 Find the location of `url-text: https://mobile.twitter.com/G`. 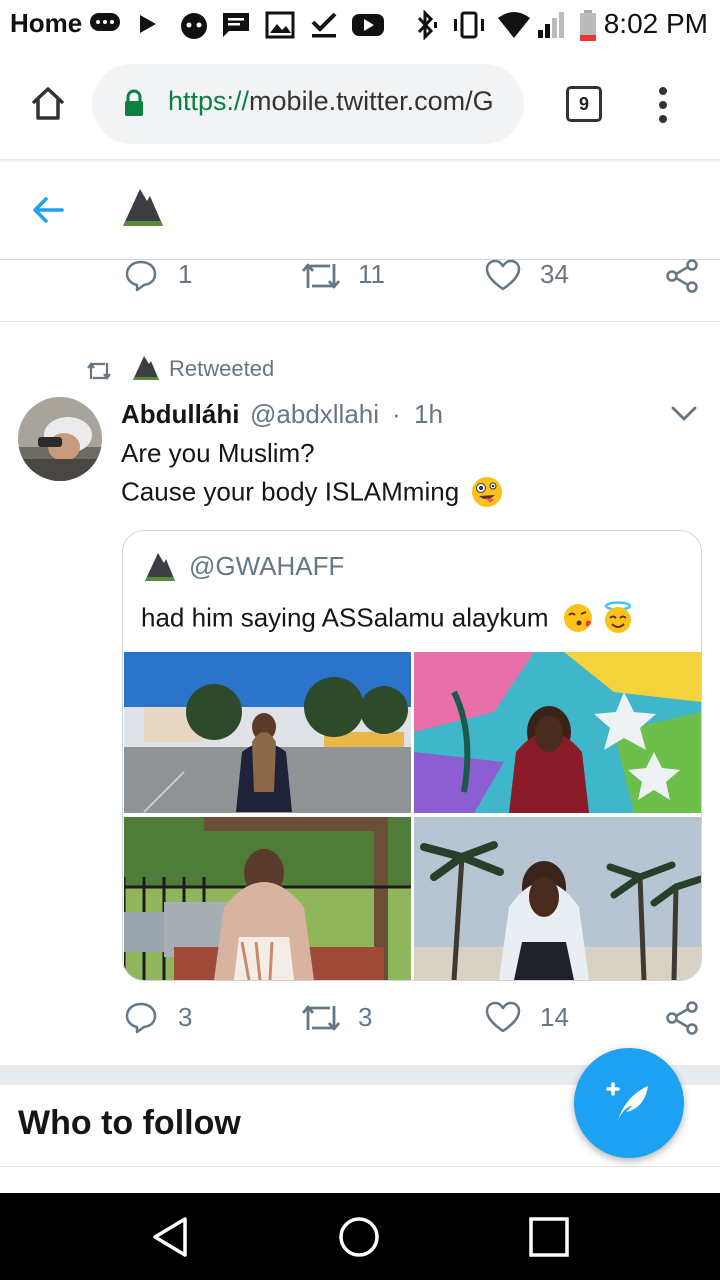

url-text: https://mobile.twitter.com/G is located at coordinates (338, 104).